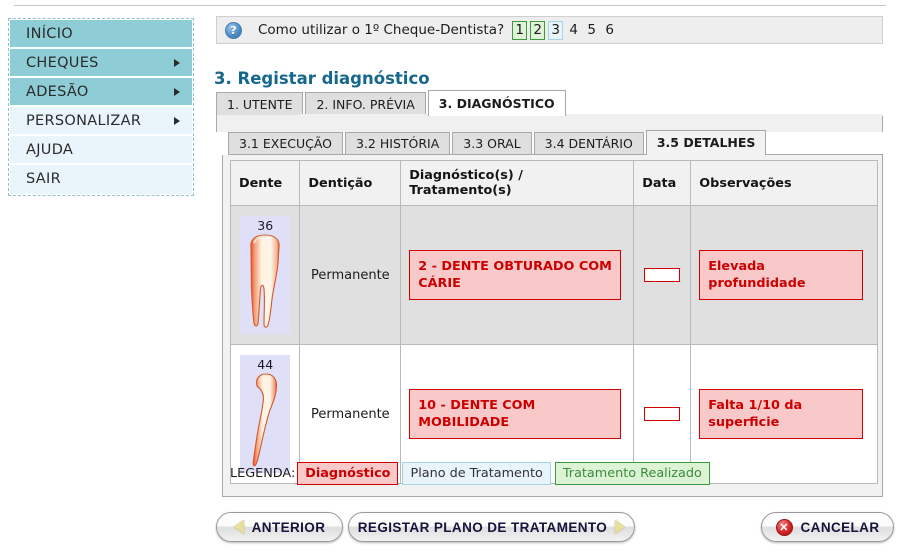 The width and height of the screenshot is (899, 556). I want to click on arrow-left-icon, so click(238, 527).